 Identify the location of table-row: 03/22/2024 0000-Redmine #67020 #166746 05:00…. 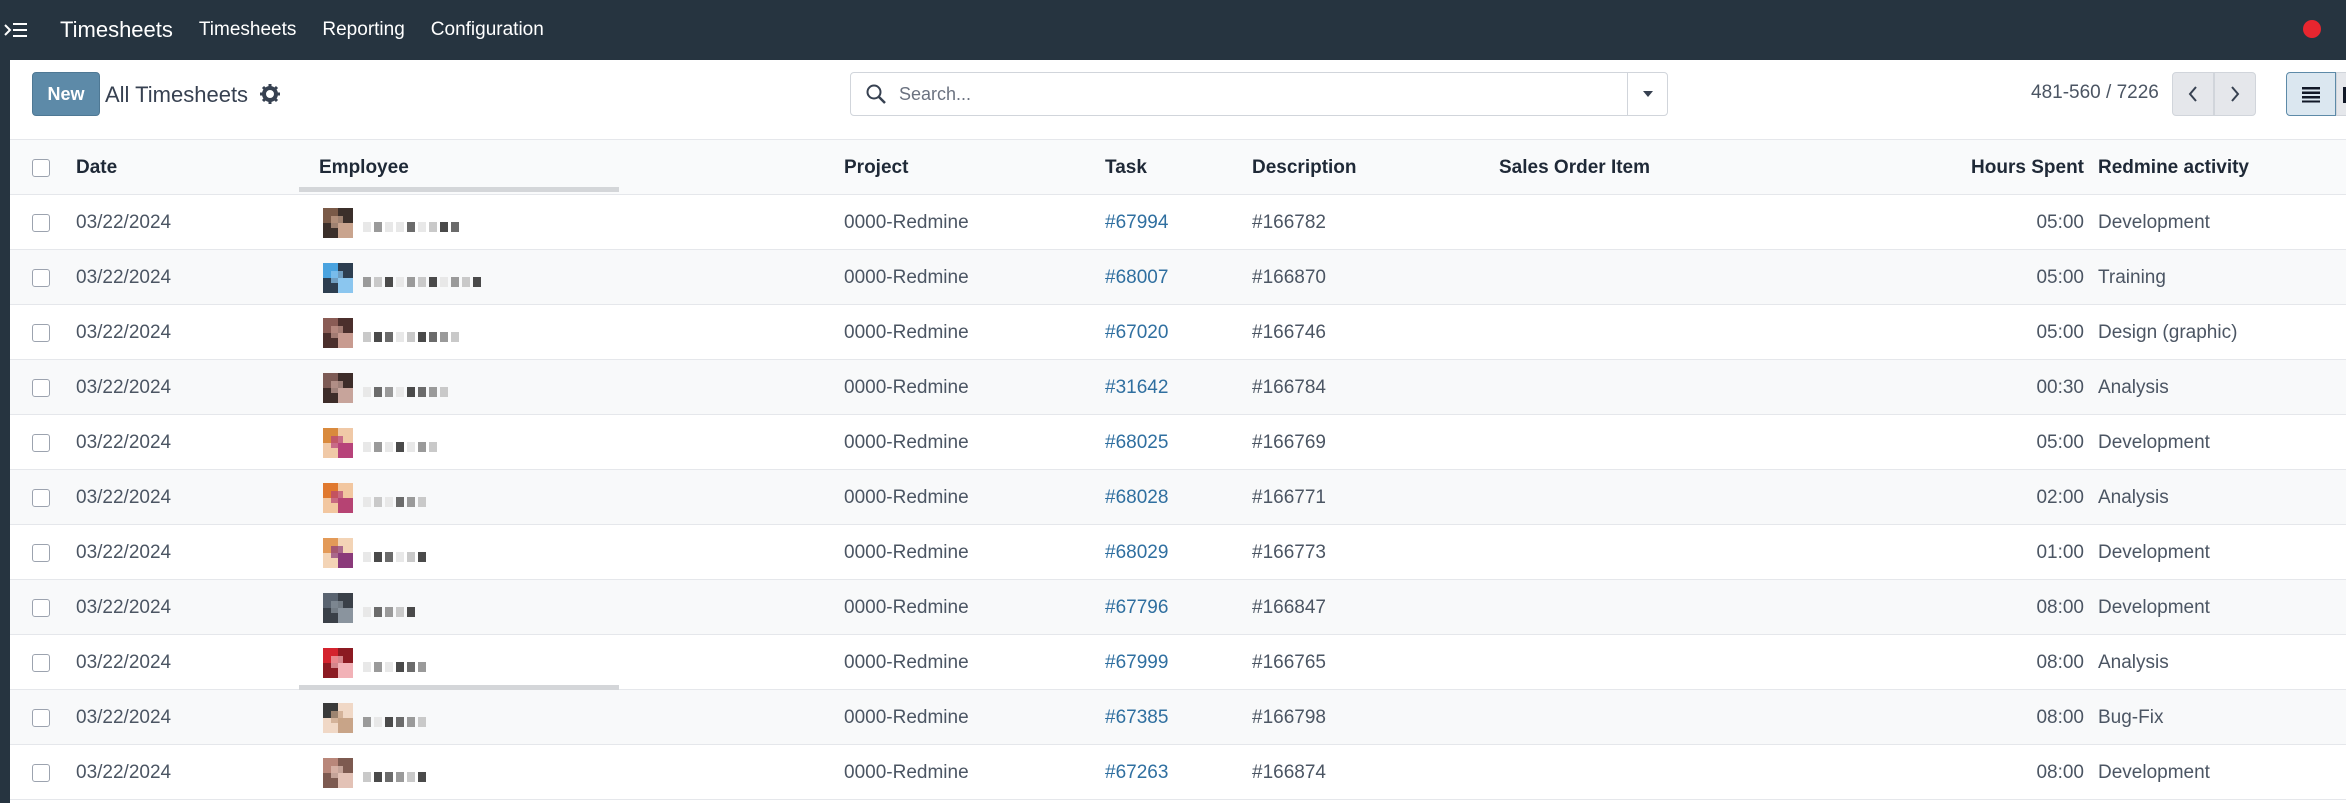
(1178, 332).